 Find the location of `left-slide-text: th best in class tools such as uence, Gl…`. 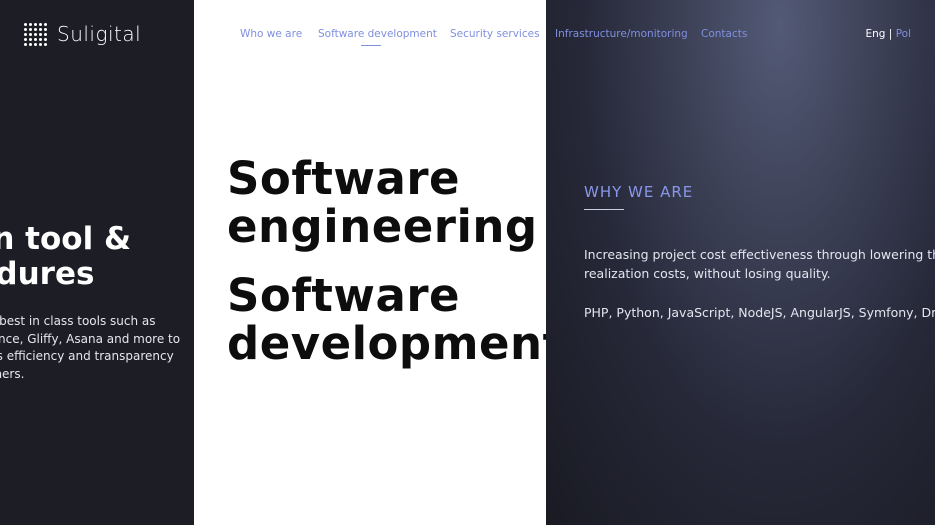

left-slide-text: th best in class tools such as uence, Gl… is located at coordinates (90, 347).